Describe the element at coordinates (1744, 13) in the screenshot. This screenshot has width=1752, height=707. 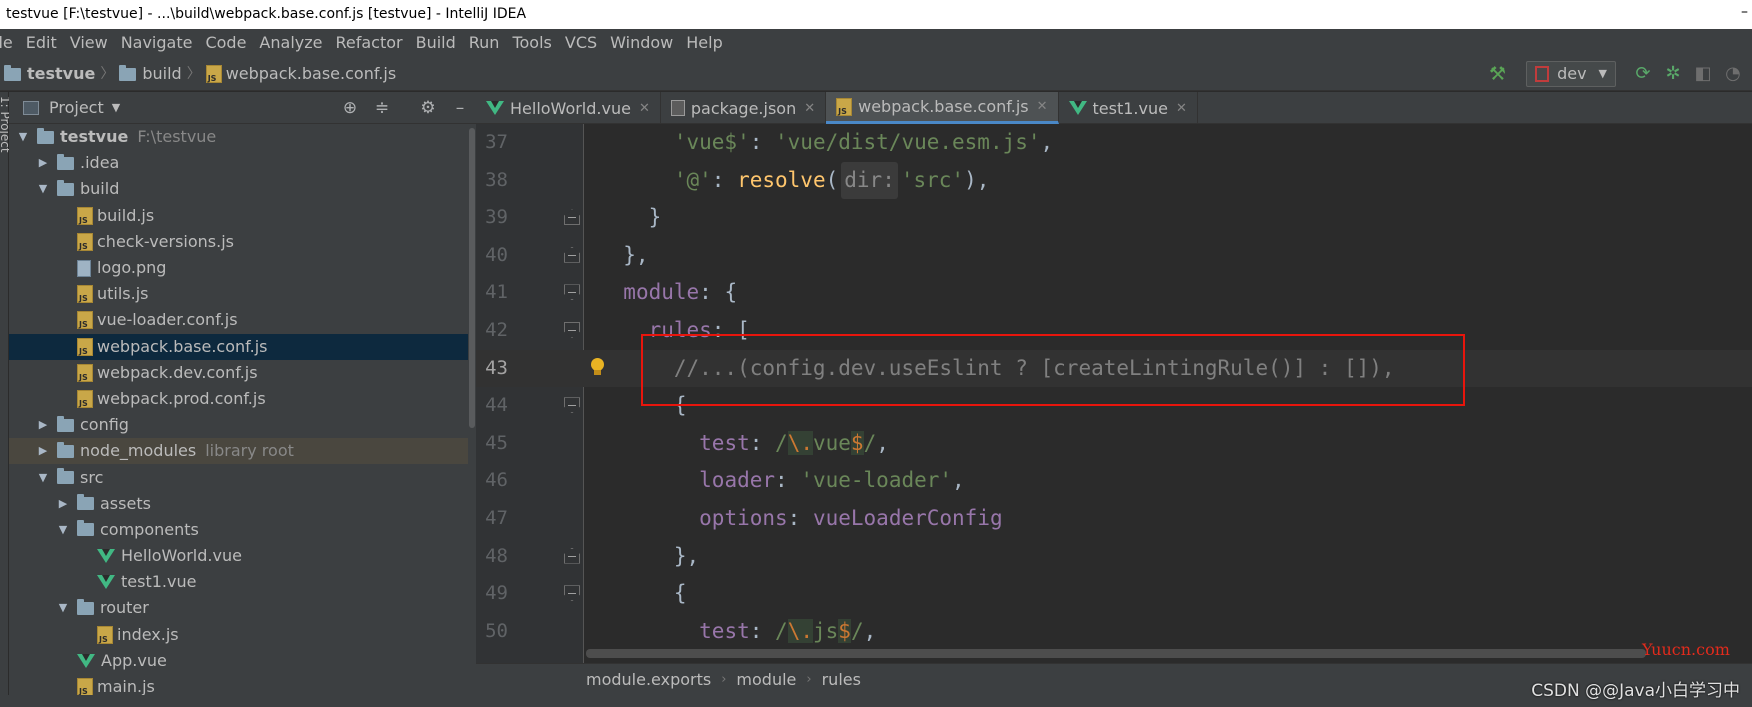
I see `minimize-icon: –` at that location.